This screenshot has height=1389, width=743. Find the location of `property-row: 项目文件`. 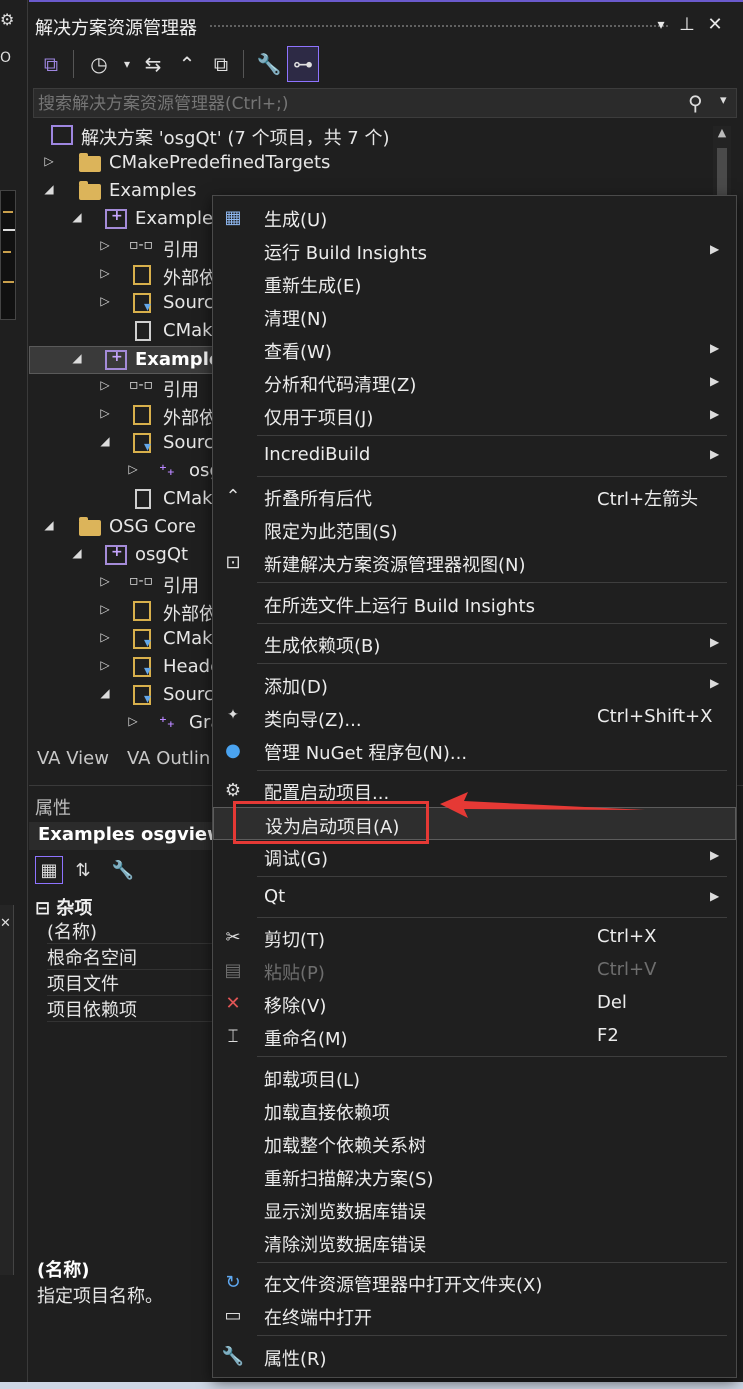

property-row: 项目文件 is located at coordinates (137, 983).